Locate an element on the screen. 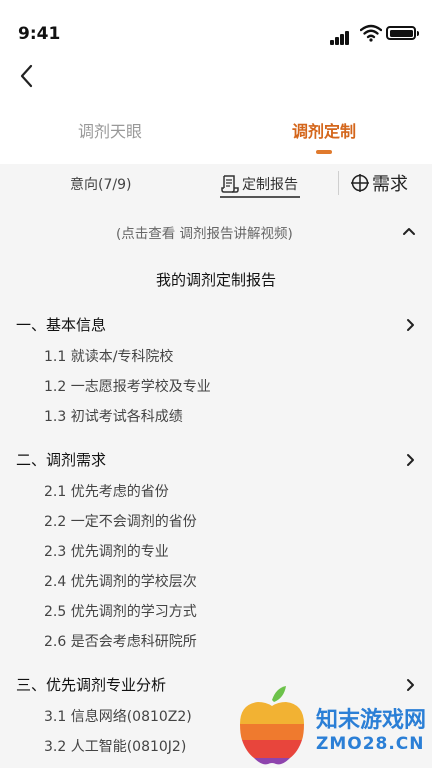 Image resolution: width=432 pixels, height=768 pixels. report-underline is located at coordinates (260, 197).